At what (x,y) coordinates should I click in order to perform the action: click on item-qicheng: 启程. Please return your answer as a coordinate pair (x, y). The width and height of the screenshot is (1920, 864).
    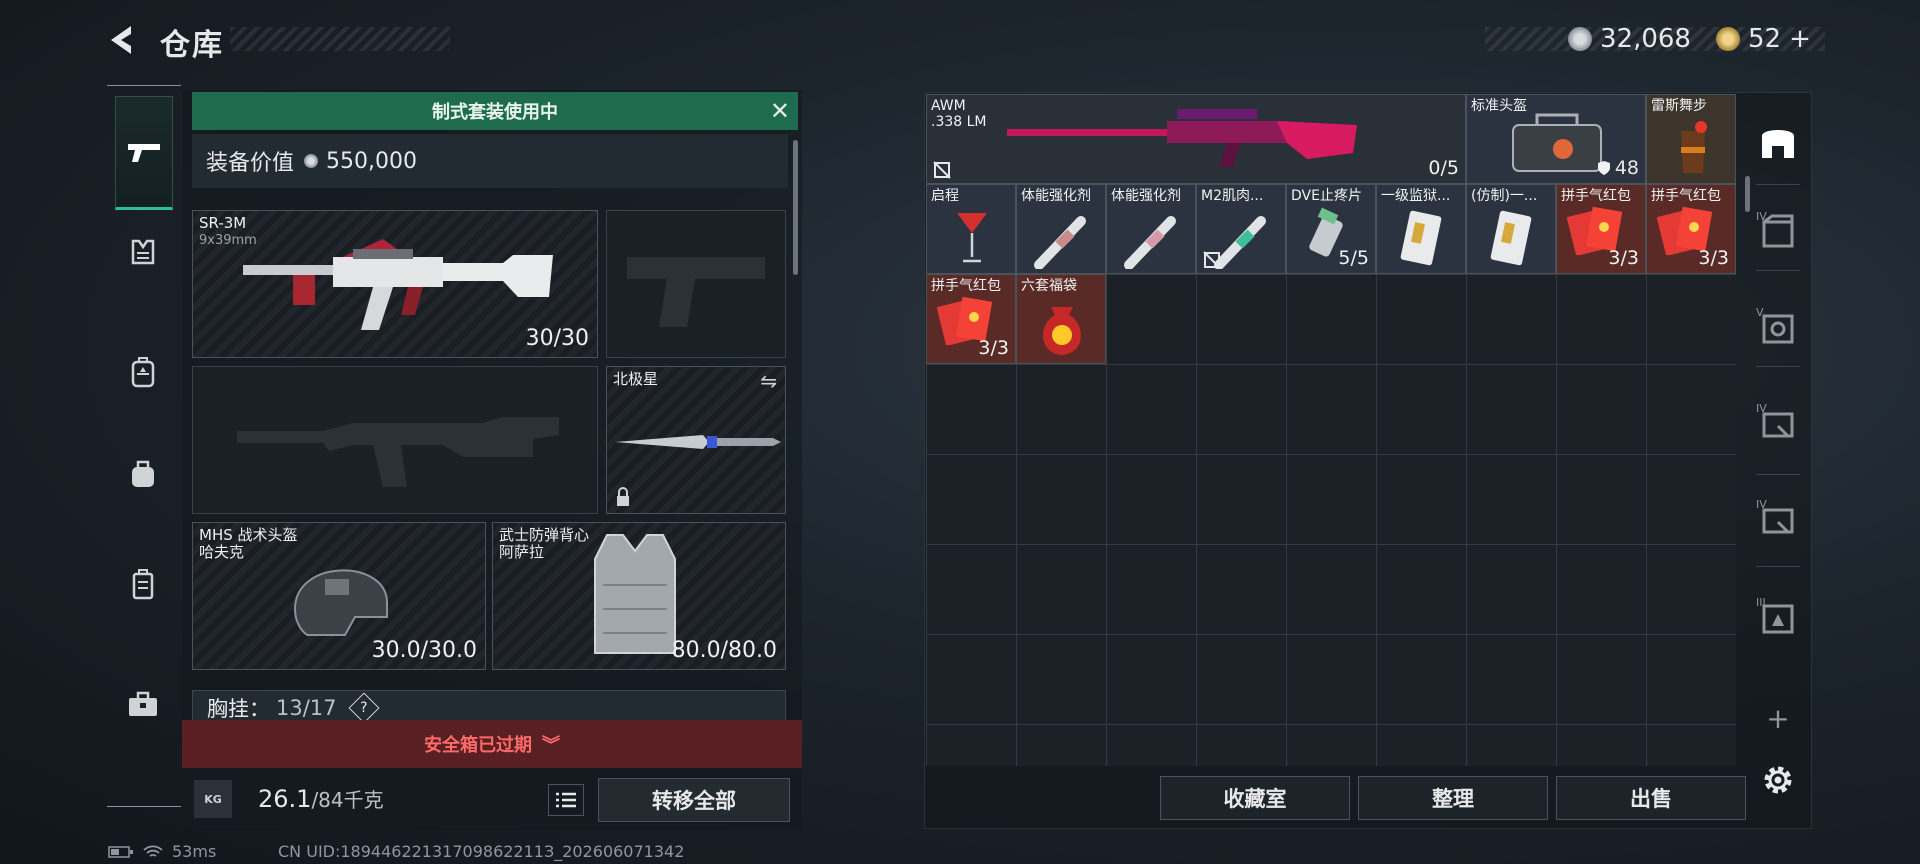
    Looking at the image, I should click on (971, 229).